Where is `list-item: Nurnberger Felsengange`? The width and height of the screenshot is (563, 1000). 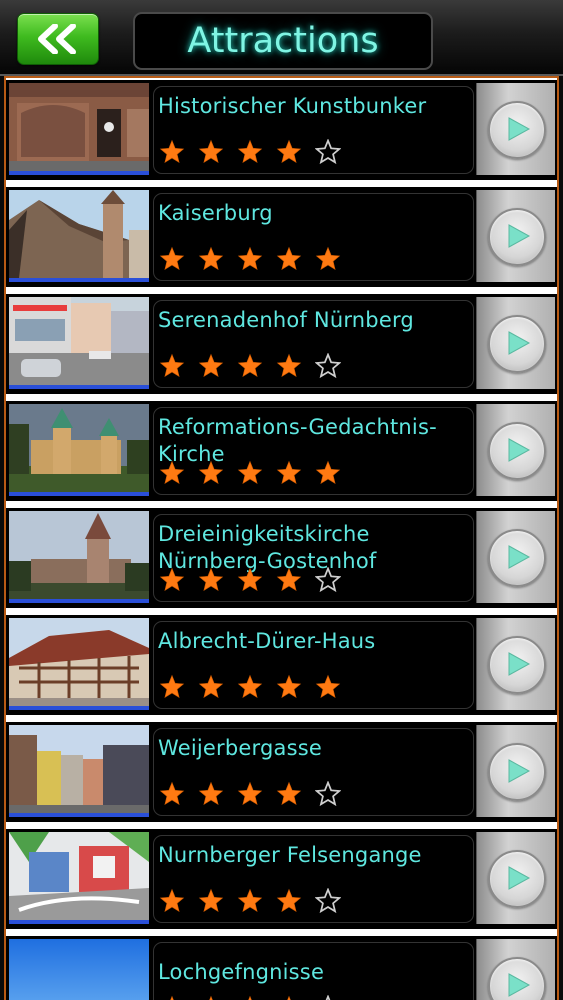 list-item: Nurnberger Felsengange is located at coordinates (281, 879).